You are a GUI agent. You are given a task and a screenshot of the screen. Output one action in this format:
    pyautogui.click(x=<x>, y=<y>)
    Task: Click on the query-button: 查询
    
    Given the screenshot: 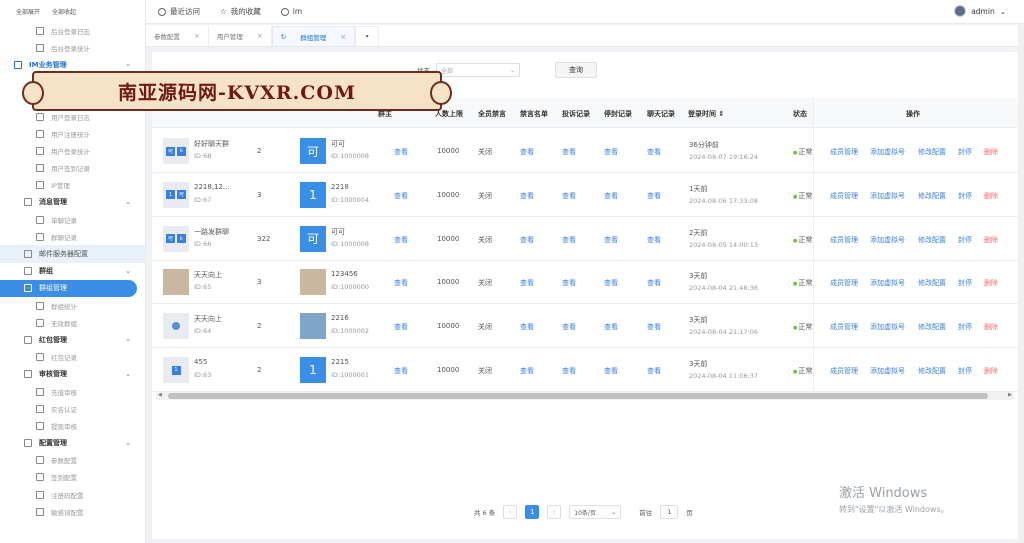 What is the action you would take?
    pyautogui.click(x=576, y=70)
    